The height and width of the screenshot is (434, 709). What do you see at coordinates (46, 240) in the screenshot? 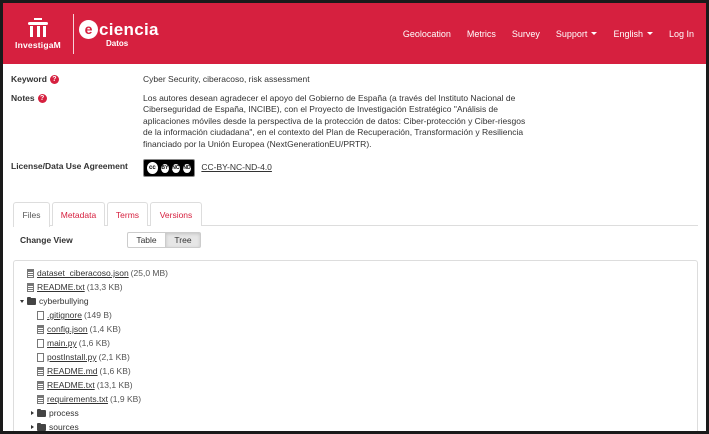
I see `change-view-label: Change View` at bounding box center [46, 240].